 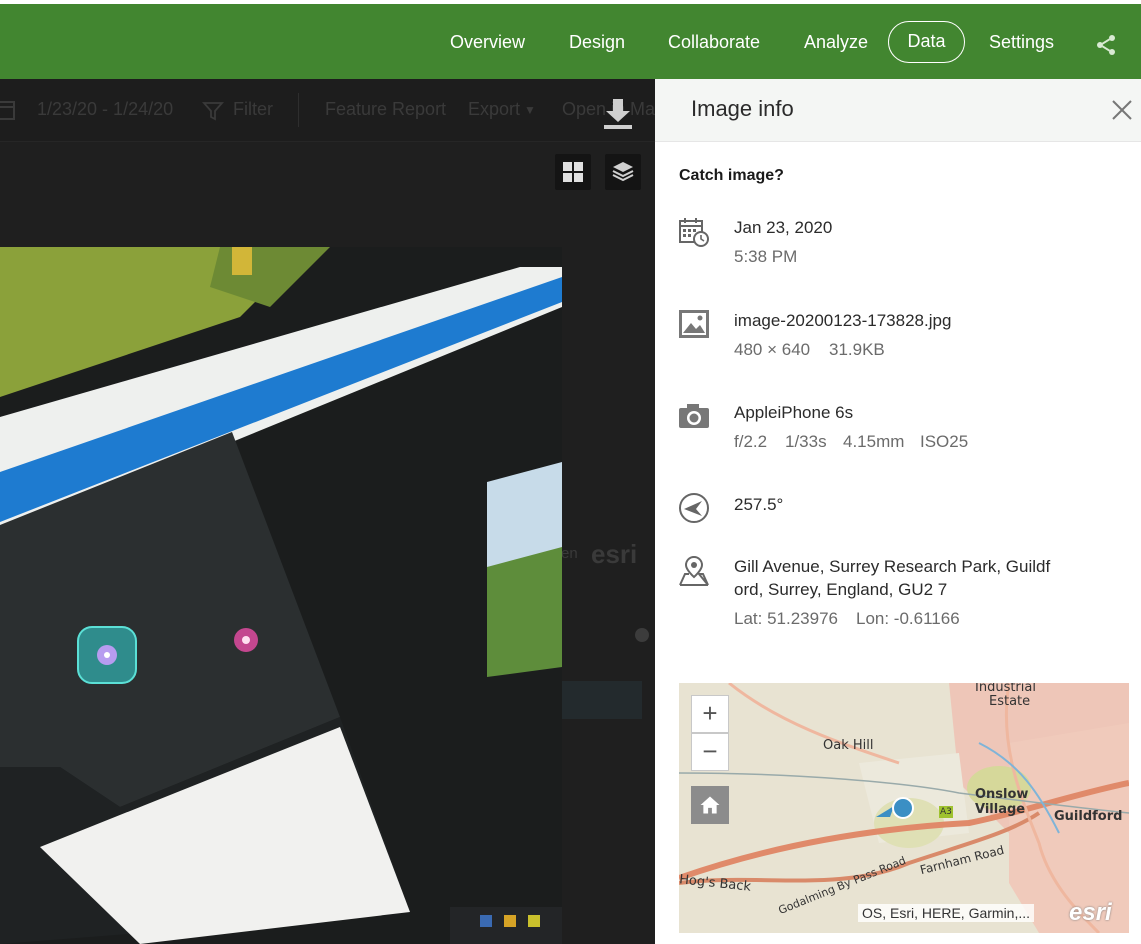 I want to click on nav-collaborate: Collaborate, so click(x=714, y=42).